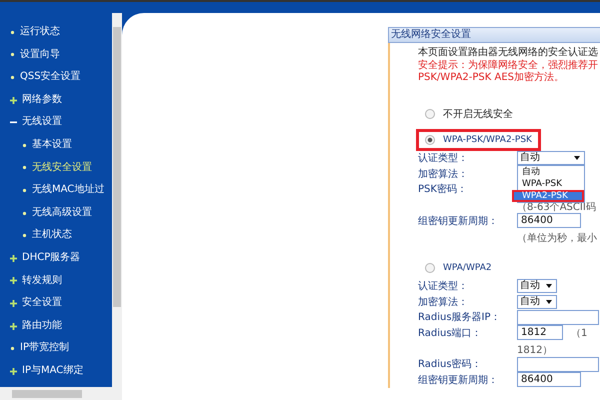 The width and height of the screenshot is (600, 400). I want to click on hint-text: （1, so click(579, 333).